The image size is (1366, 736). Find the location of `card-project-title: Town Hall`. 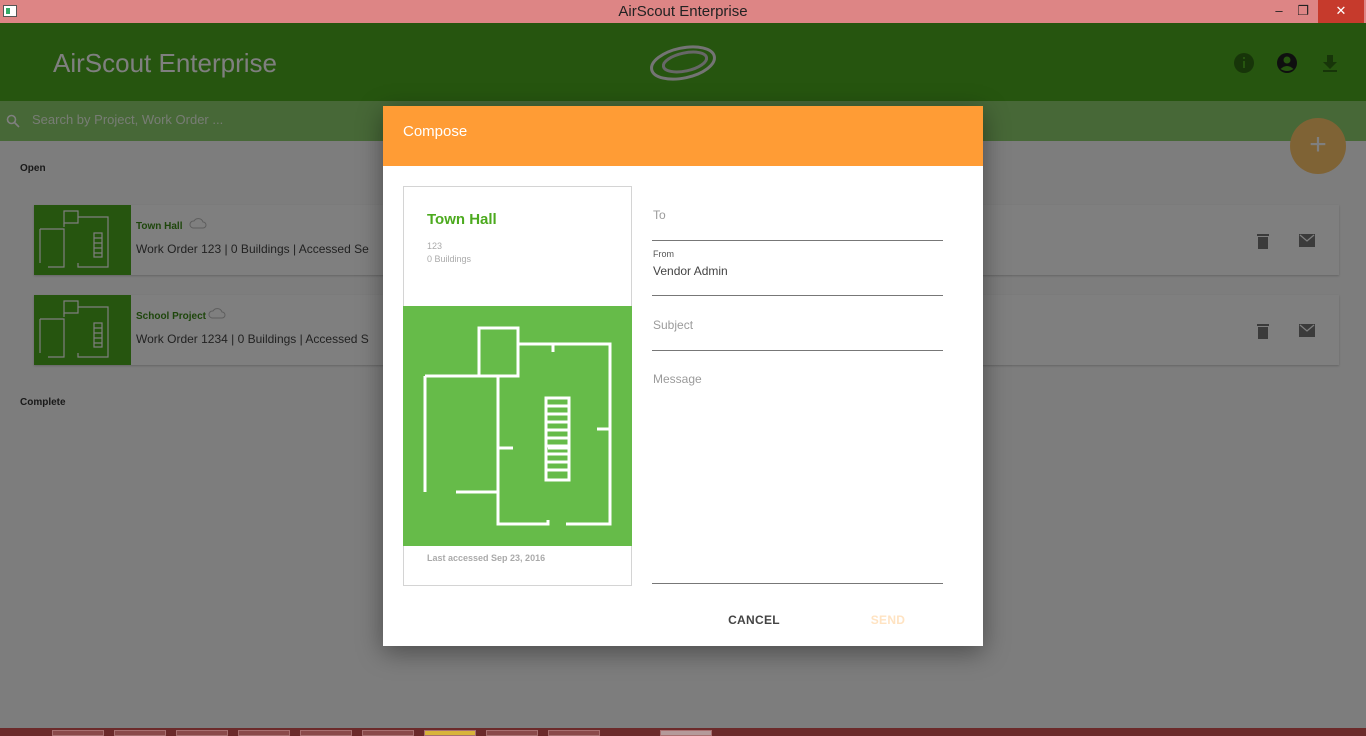

card-project-title: Town Hall is located at coordinates (462, 219).